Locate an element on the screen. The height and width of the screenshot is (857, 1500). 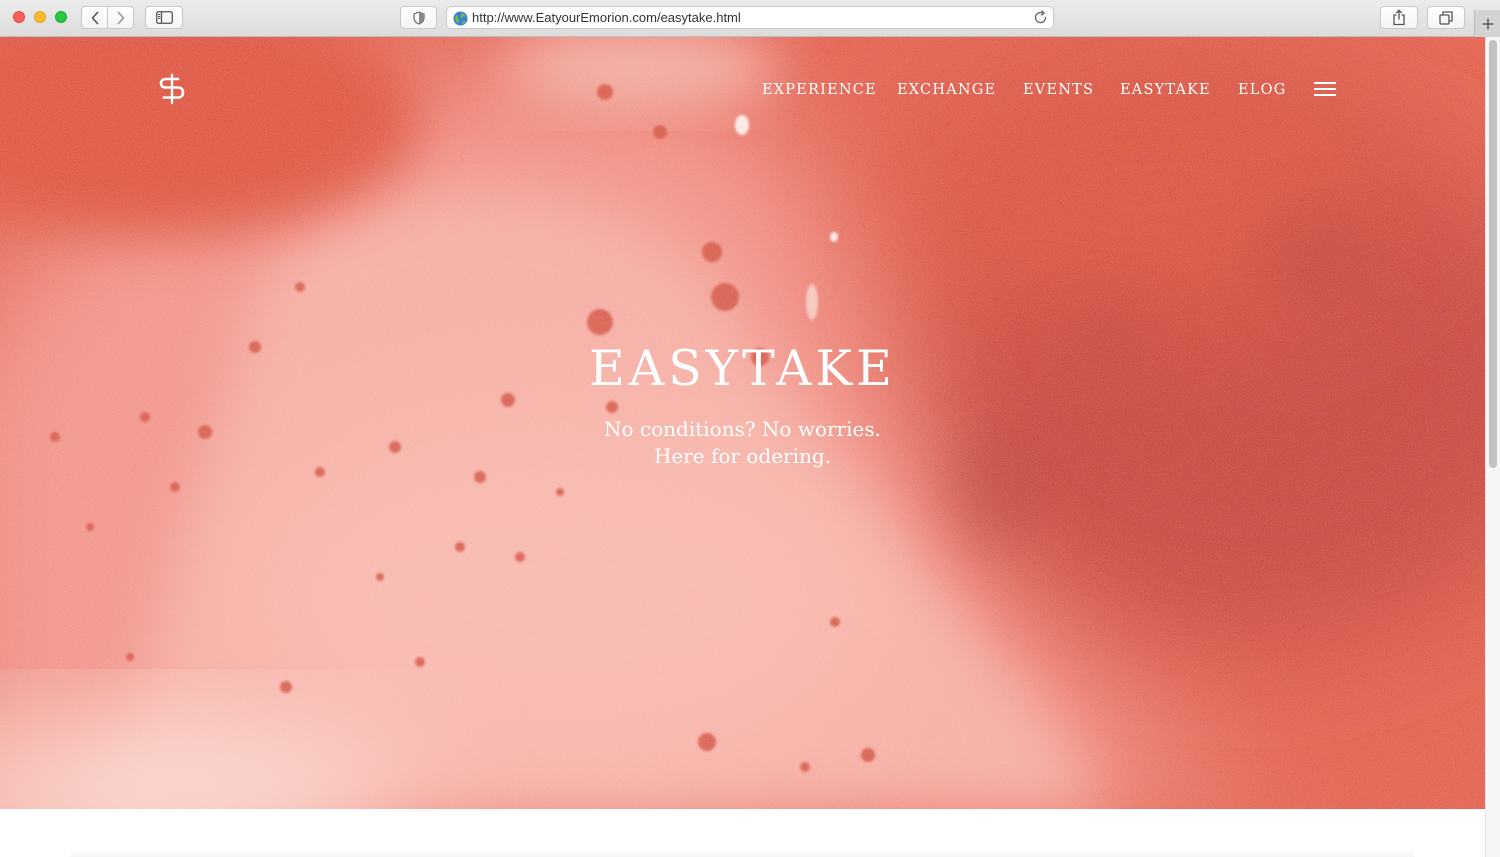
page-scrollbar is located at coordinates (1492, 447).